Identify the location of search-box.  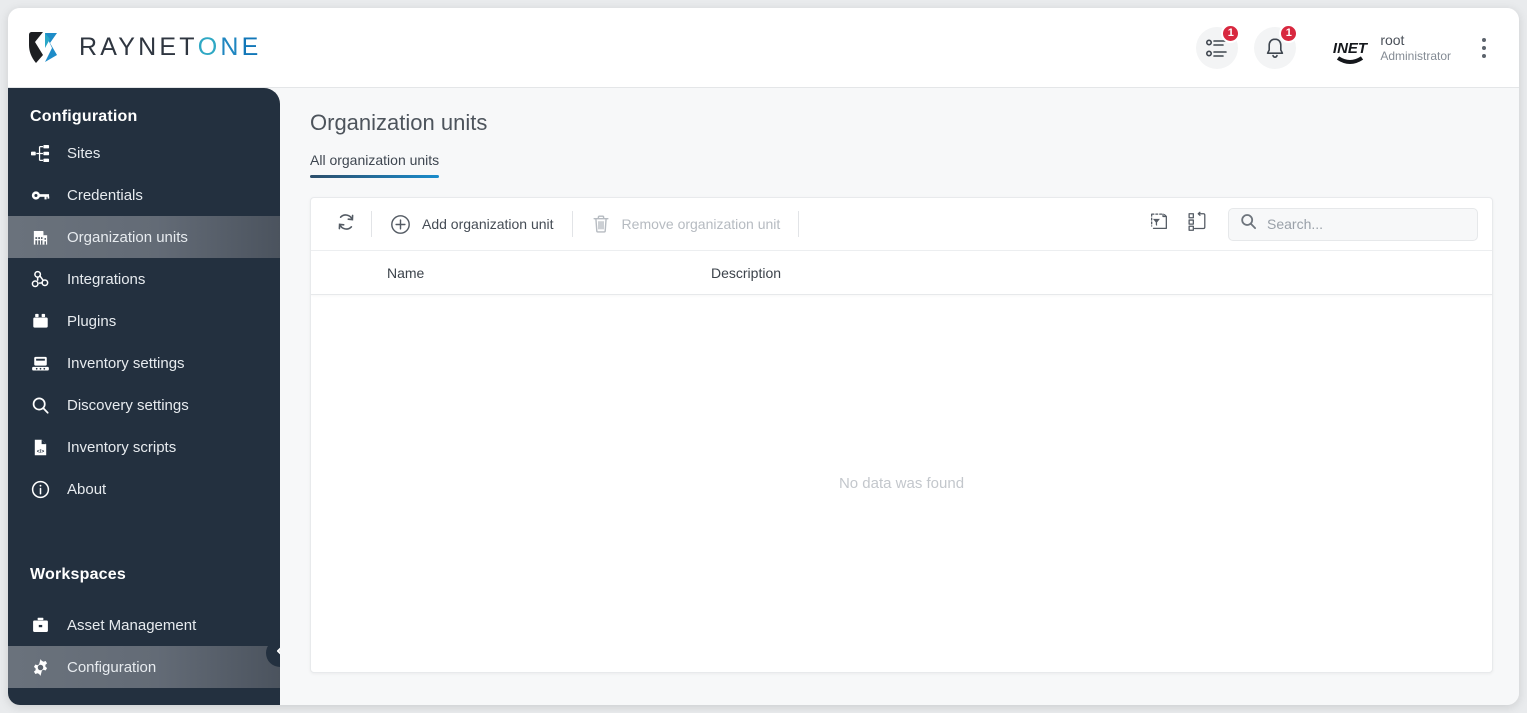
(1353, 224).